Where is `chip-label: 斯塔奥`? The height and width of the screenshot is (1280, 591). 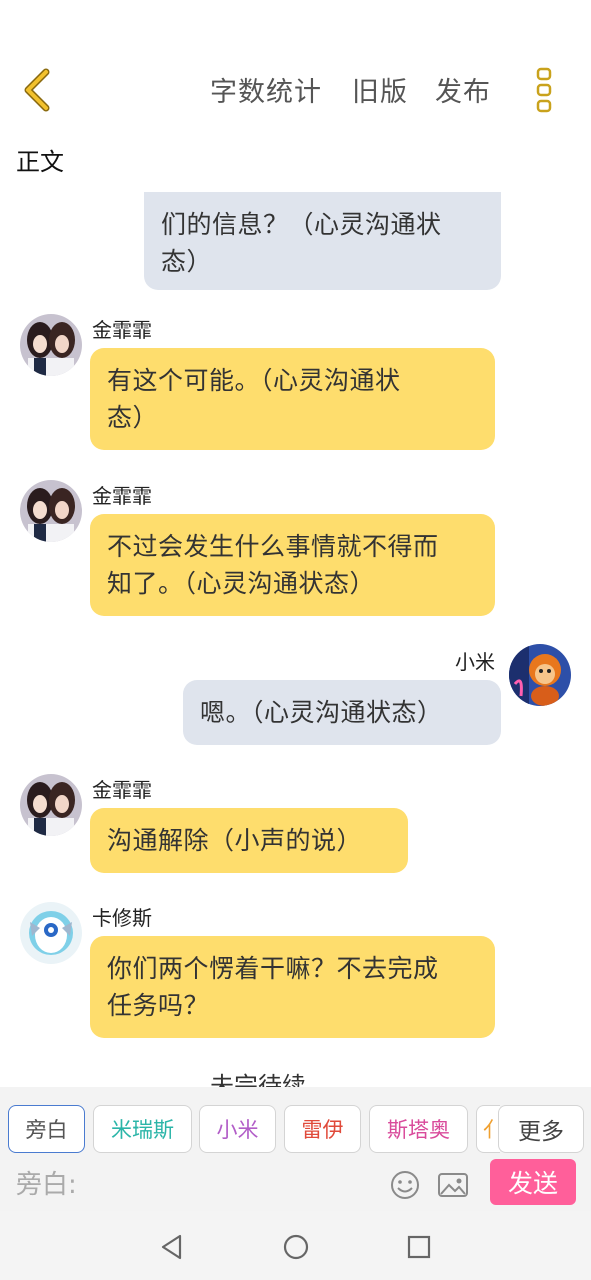
chip-label: 斯塔奥 is located at coordinates (418, 1130).